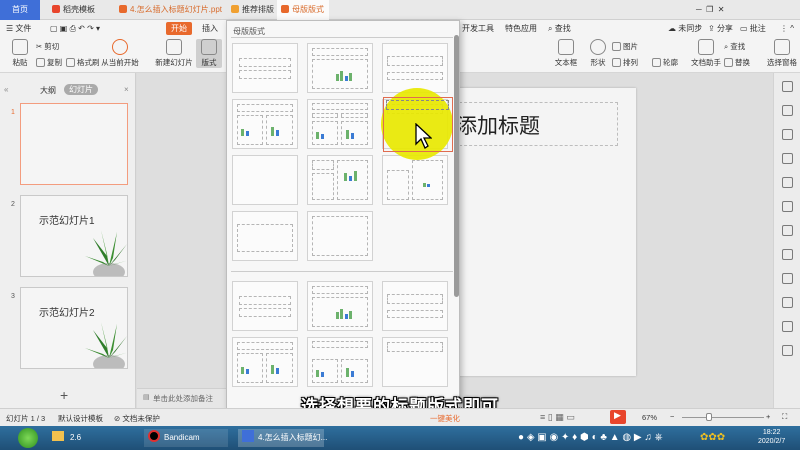 This screenshot has height=450, width=800. What do you see at coordinates (80, 10) in the screenshot?
I see `tab-docer-templates: 稻壳模板` at bounding box center [80, 10].